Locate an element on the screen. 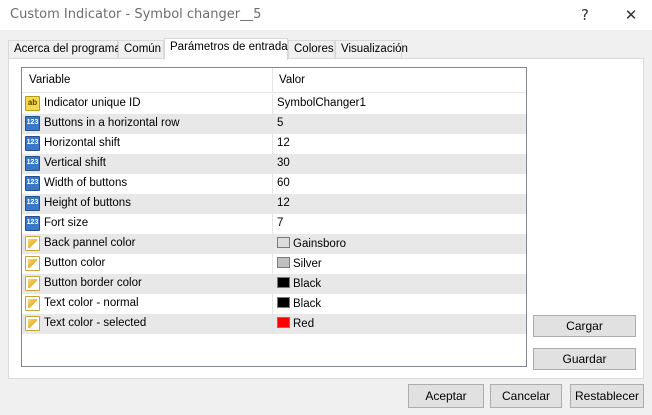 This screenshot has height=415, width=652. close-icon: ✕ is located at coordinates (631, 15).